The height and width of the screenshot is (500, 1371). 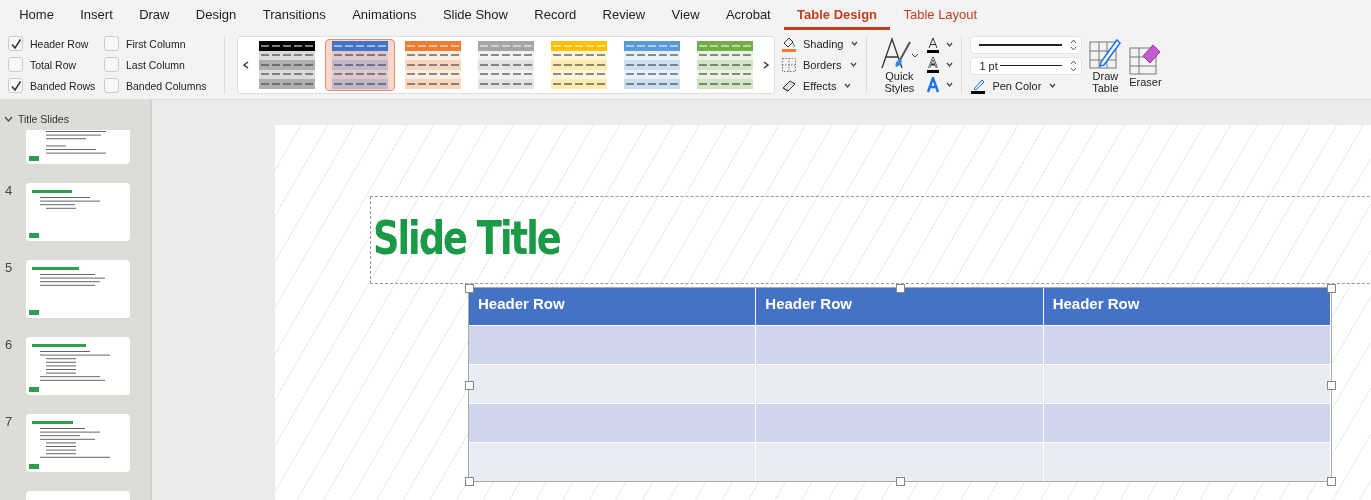 I want to click on pen-color-button: Pen Color, so click(x=1026, y=85).